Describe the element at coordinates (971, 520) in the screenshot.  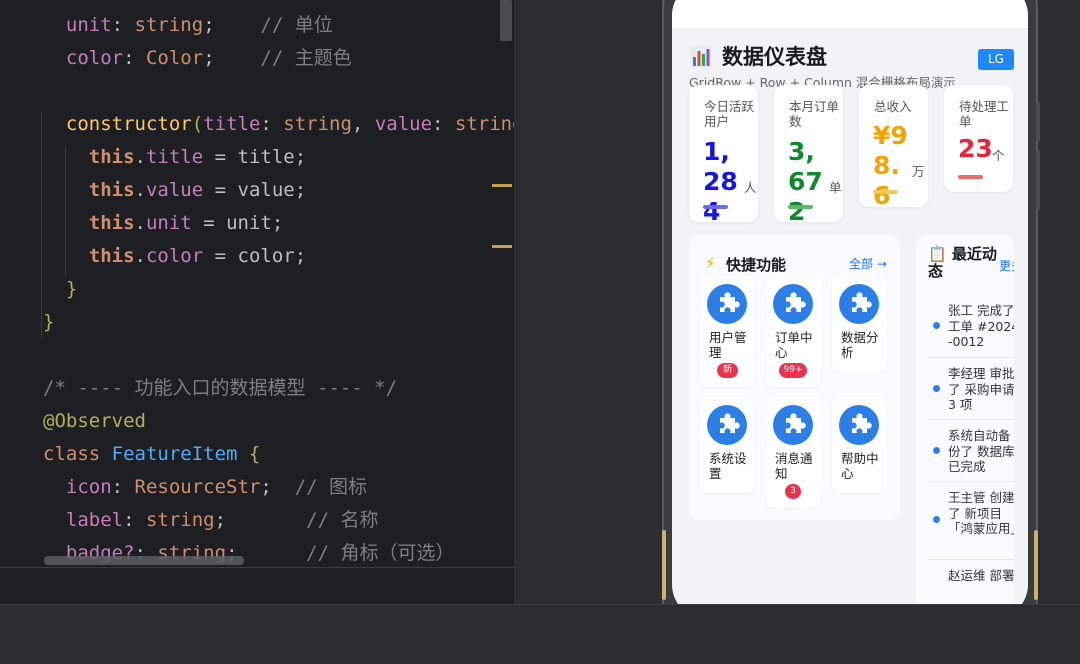
I see `activity-item: 王主管 创建了 新项目「鸿蒙应用」` at that location.